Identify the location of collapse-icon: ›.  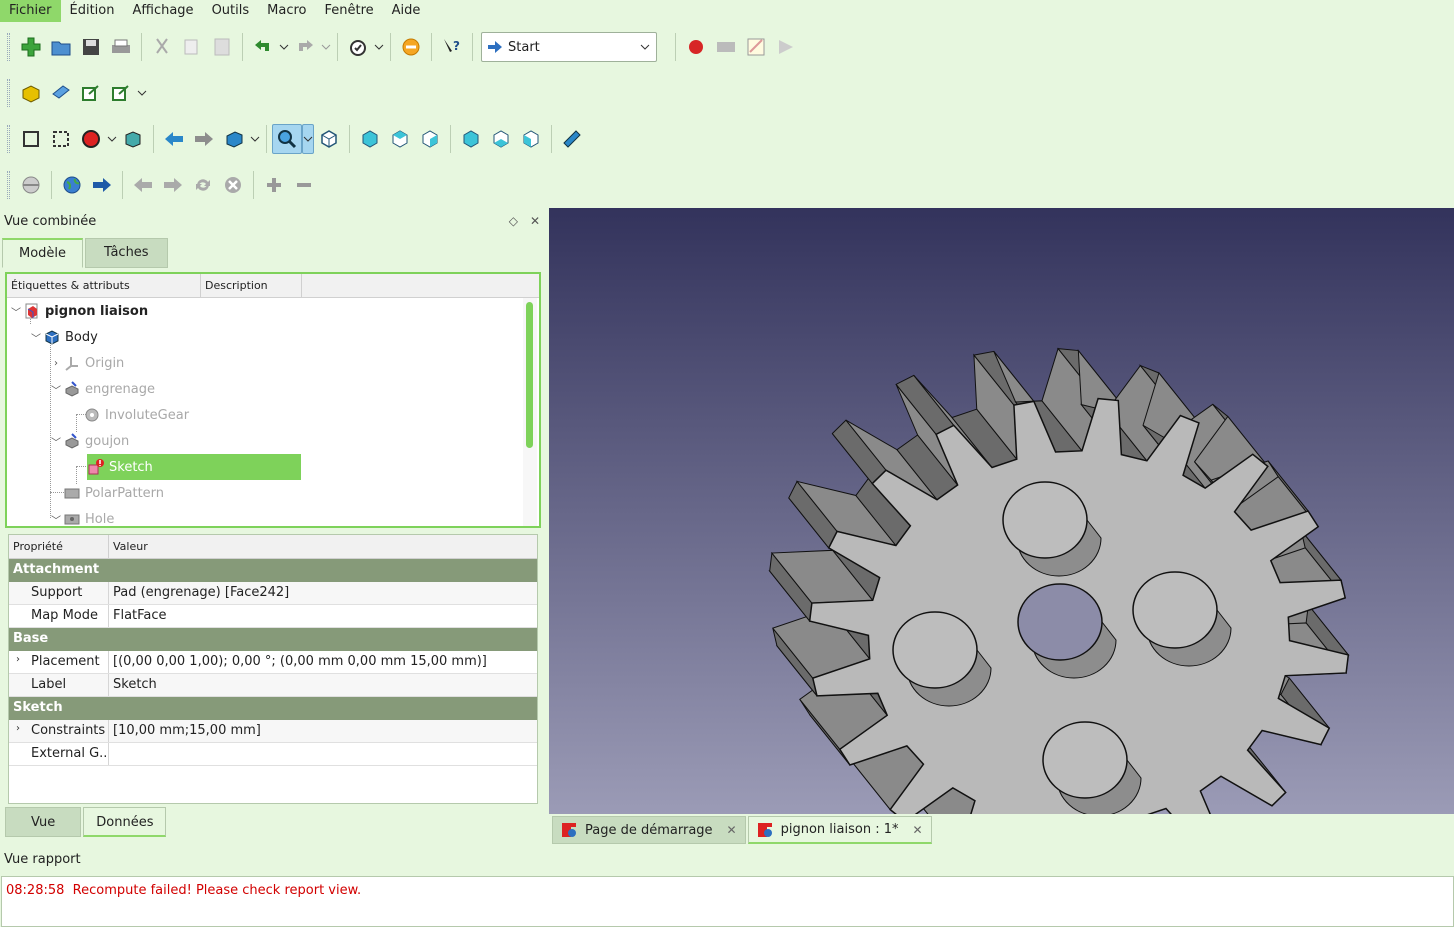
(56, 363).